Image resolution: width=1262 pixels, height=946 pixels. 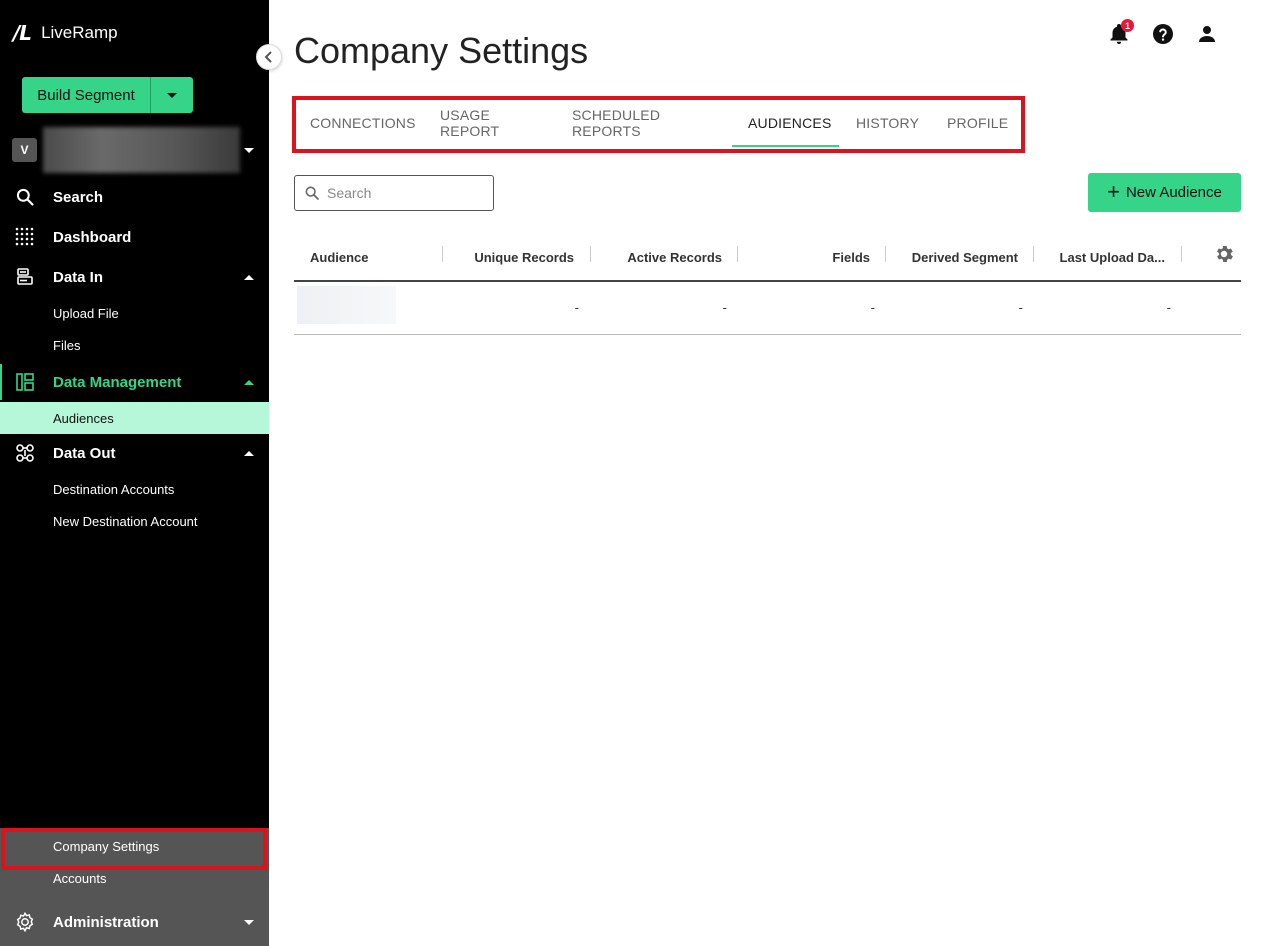 What do you see at coordinates (1168, 307) in the screenshot?
I see `cell-last-upload: -` at bounding box center [1168, 307].